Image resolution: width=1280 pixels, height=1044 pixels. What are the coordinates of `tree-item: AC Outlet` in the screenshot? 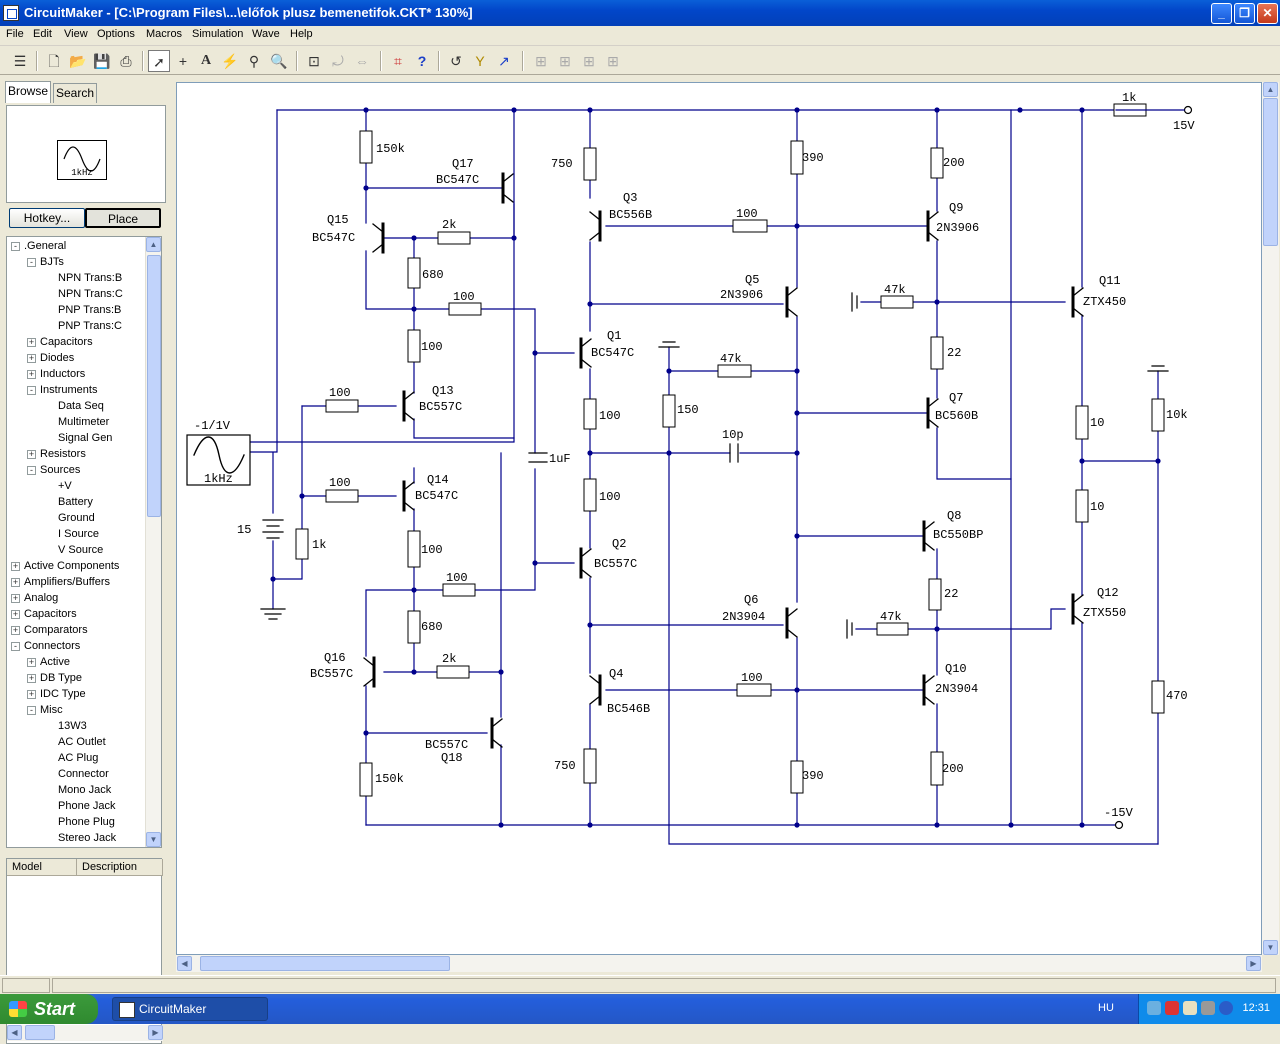 It's located at (74, 742).